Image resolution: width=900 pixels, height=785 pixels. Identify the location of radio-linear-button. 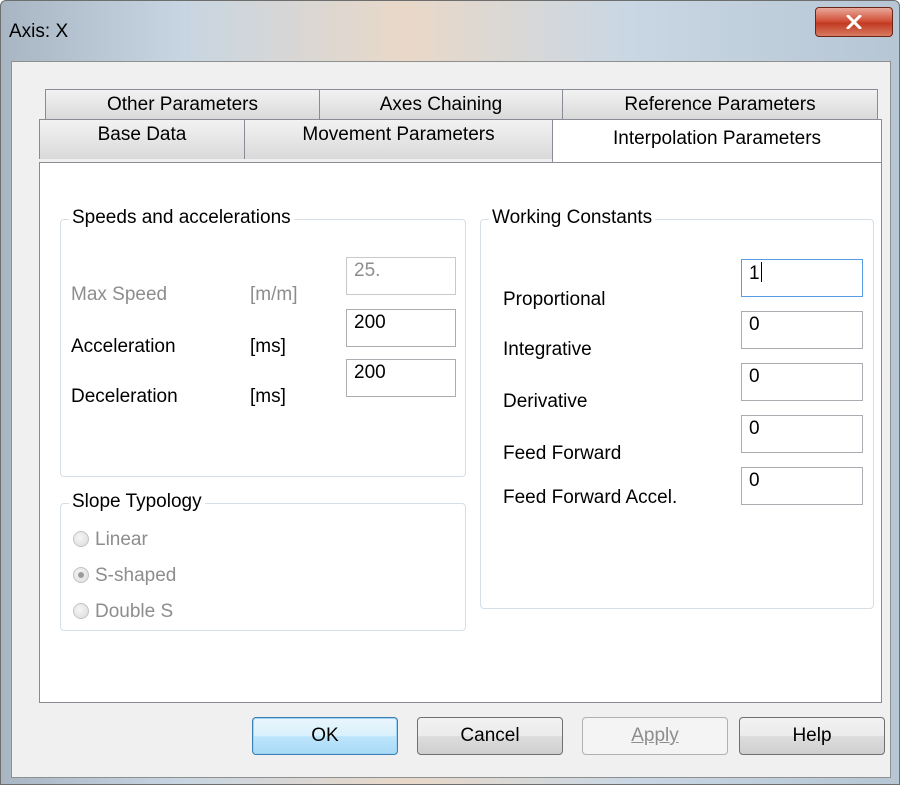
(81, 539).